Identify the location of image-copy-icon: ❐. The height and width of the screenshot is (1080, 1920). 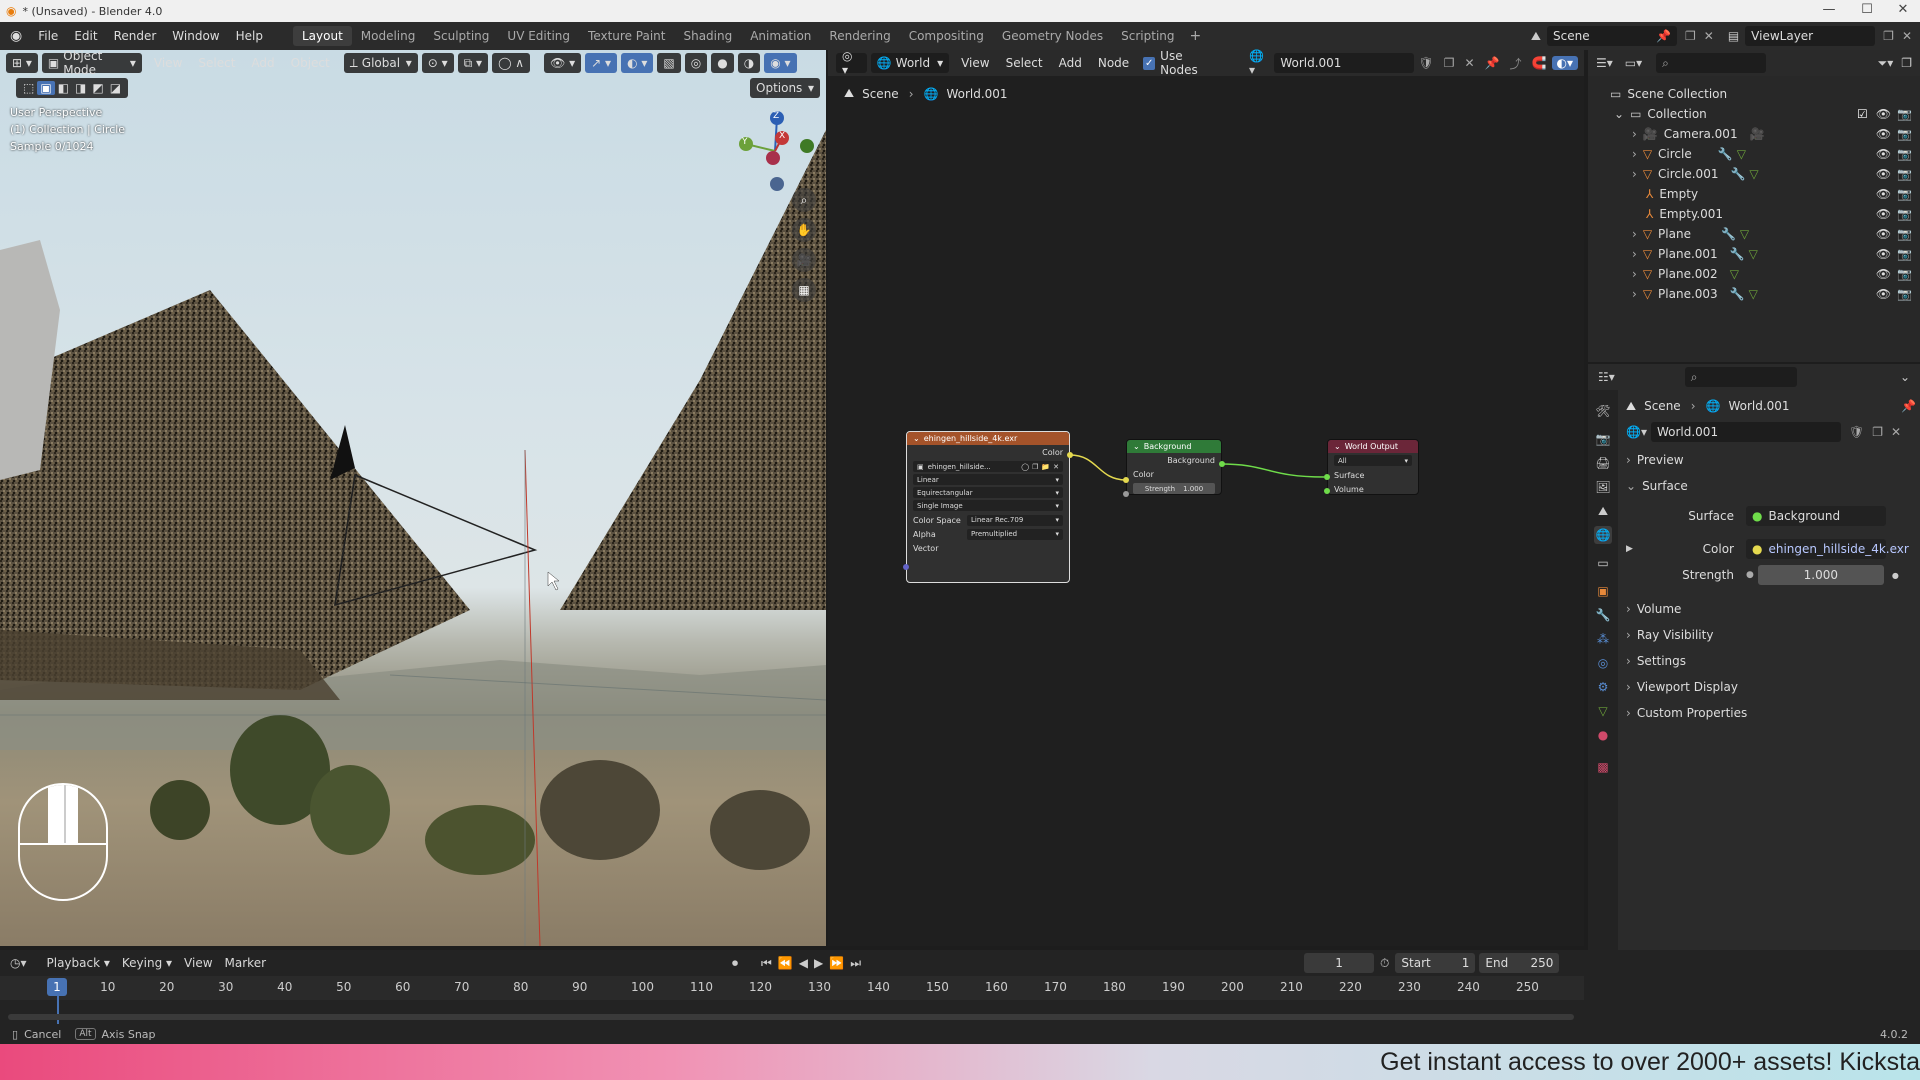
(1035, 467).